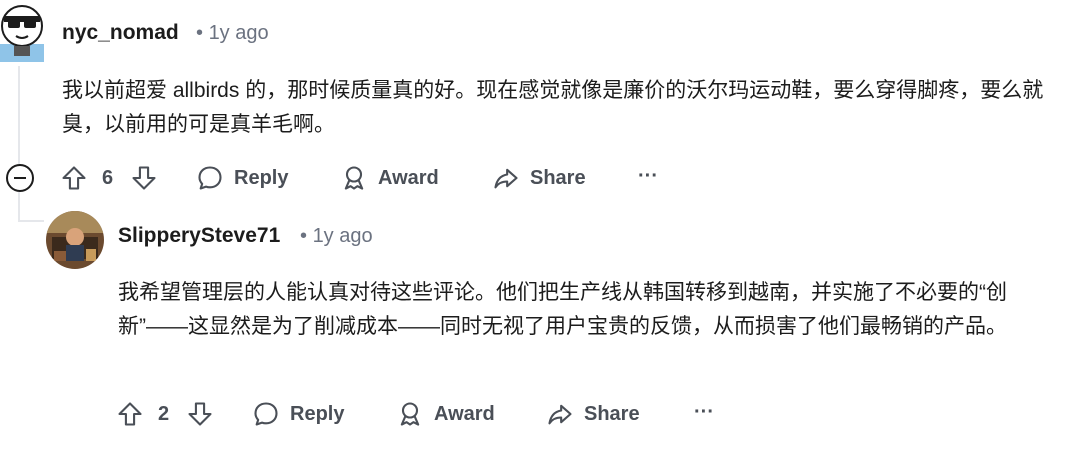  I want to click on vote-count: 2, so click(164, 414).